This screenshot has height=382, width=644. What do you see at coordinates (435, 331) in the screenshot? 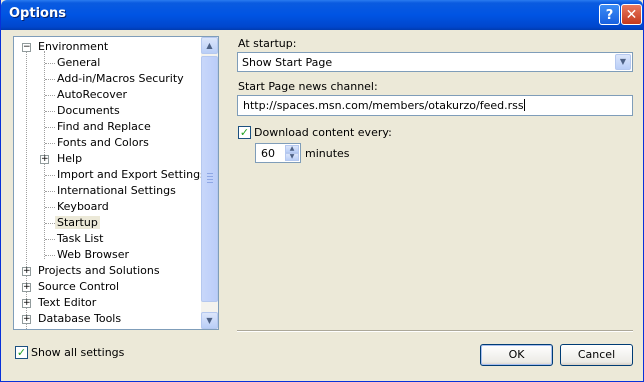
I see `divider` at bounding box center [435, 331].